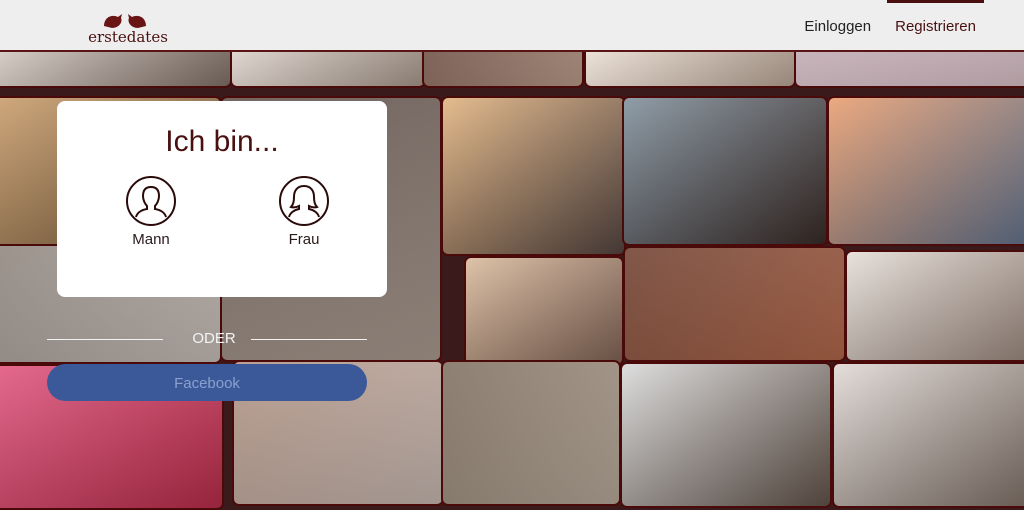  Describe the element at coordinates (128, 37) in the screenshot. I see `brand-name: erstedates` at that location.